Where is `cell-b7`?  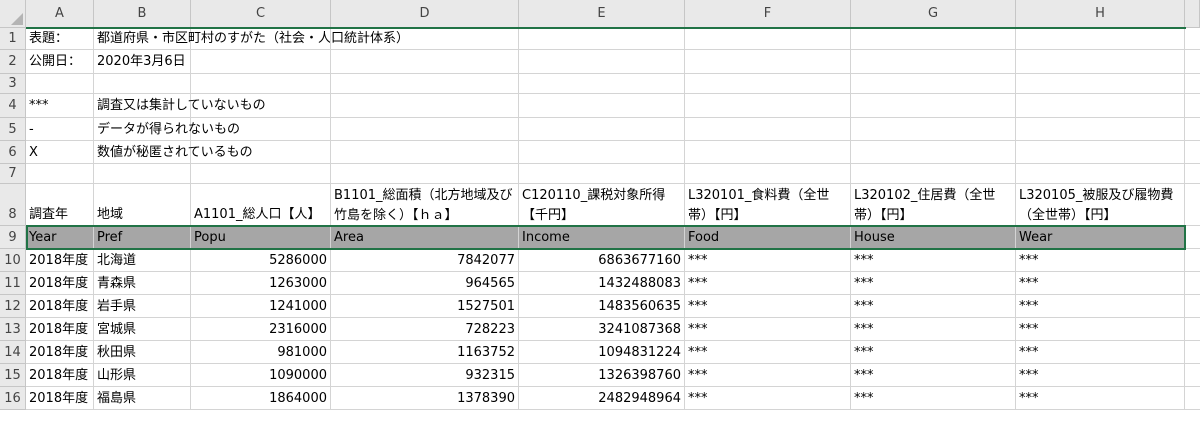
cell-b7 is located at coordinates (142, 174).